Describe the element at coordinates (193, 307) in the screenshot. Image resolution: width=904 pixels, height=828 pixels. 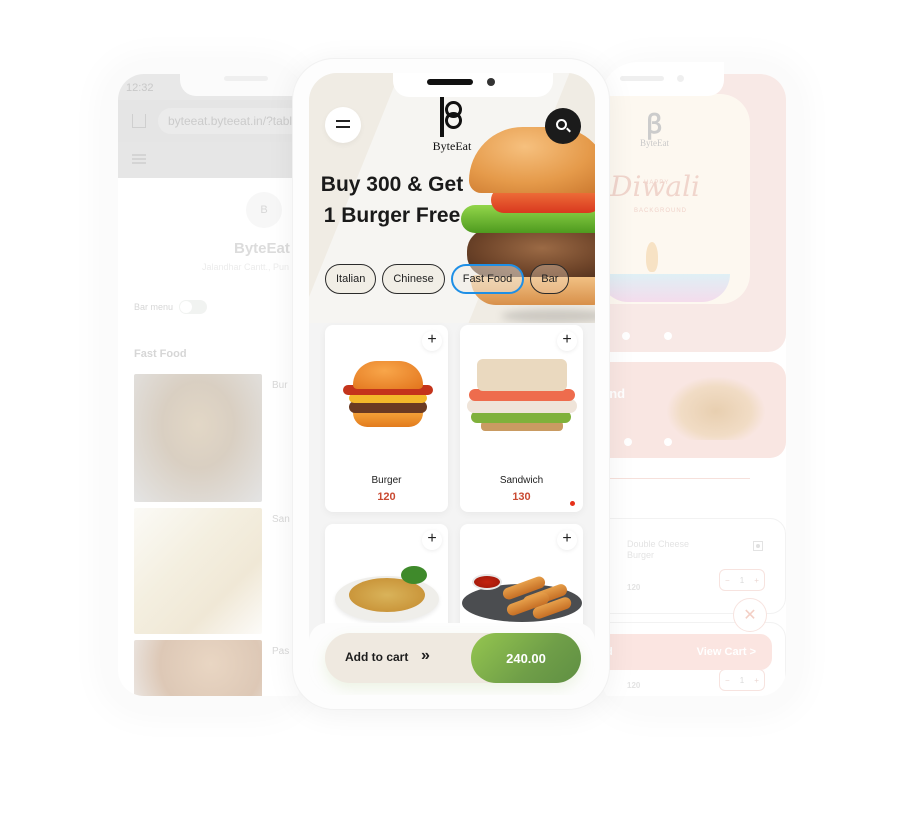
I see `bar-menu-toggle` at that location.